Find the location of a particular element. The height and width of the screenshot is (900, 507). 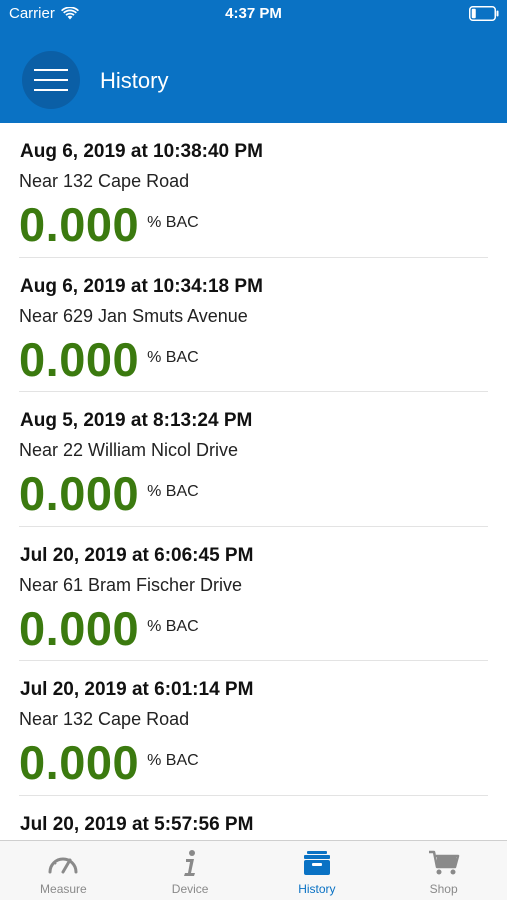

tab-shop: Shop is located at coordinates (443, 870).